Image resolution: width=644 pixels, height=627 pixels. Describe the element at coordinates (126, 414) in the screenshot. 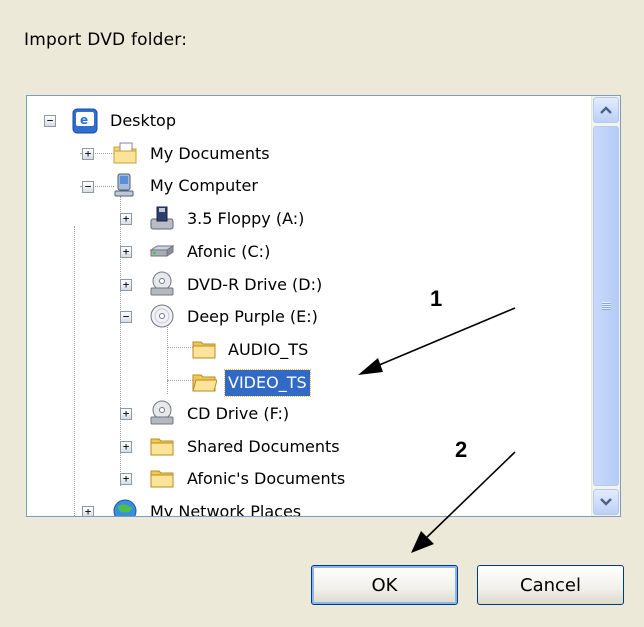

I see `expand-cd-drive-button: +` at that location.